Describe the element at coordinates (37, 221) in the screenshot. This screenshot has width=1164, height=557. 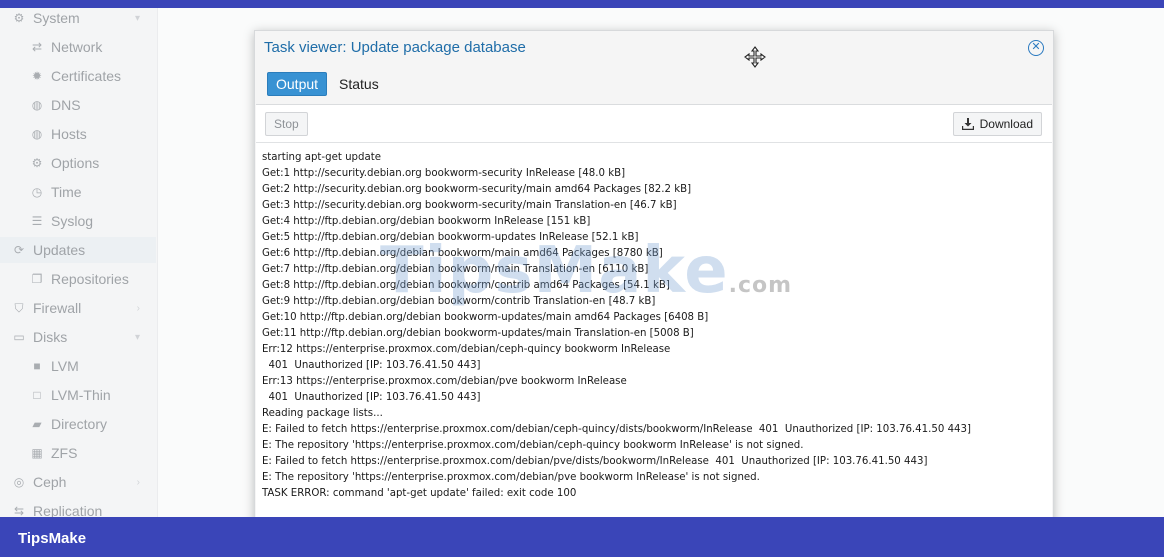
I see `list-icon: ☰` at that location.